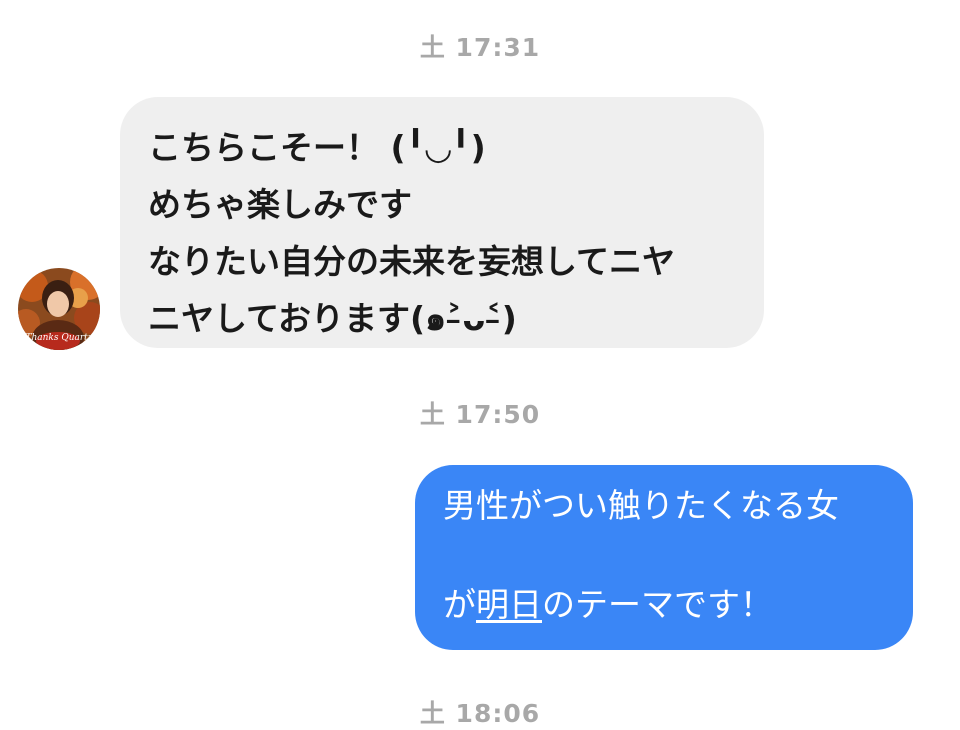 The image size is (960, 730). I want to click on message-line: こちらこそー！ (╹◡╹), so click(317, 147).